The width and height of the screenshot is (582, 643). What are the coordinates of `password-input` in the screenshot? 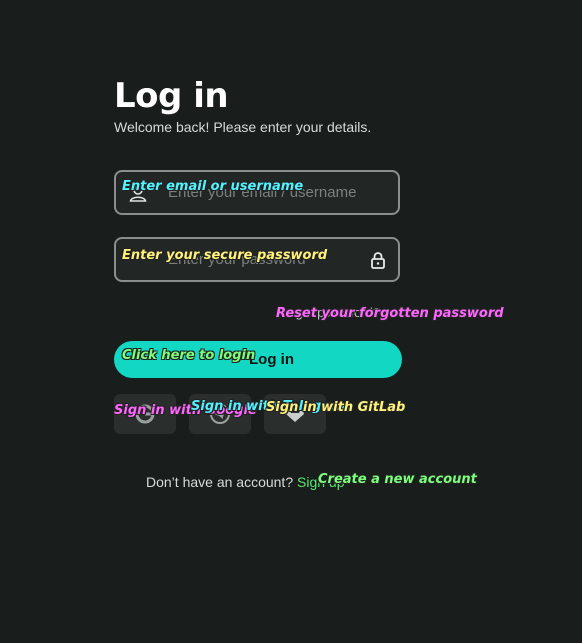 It's located at (257, 259).